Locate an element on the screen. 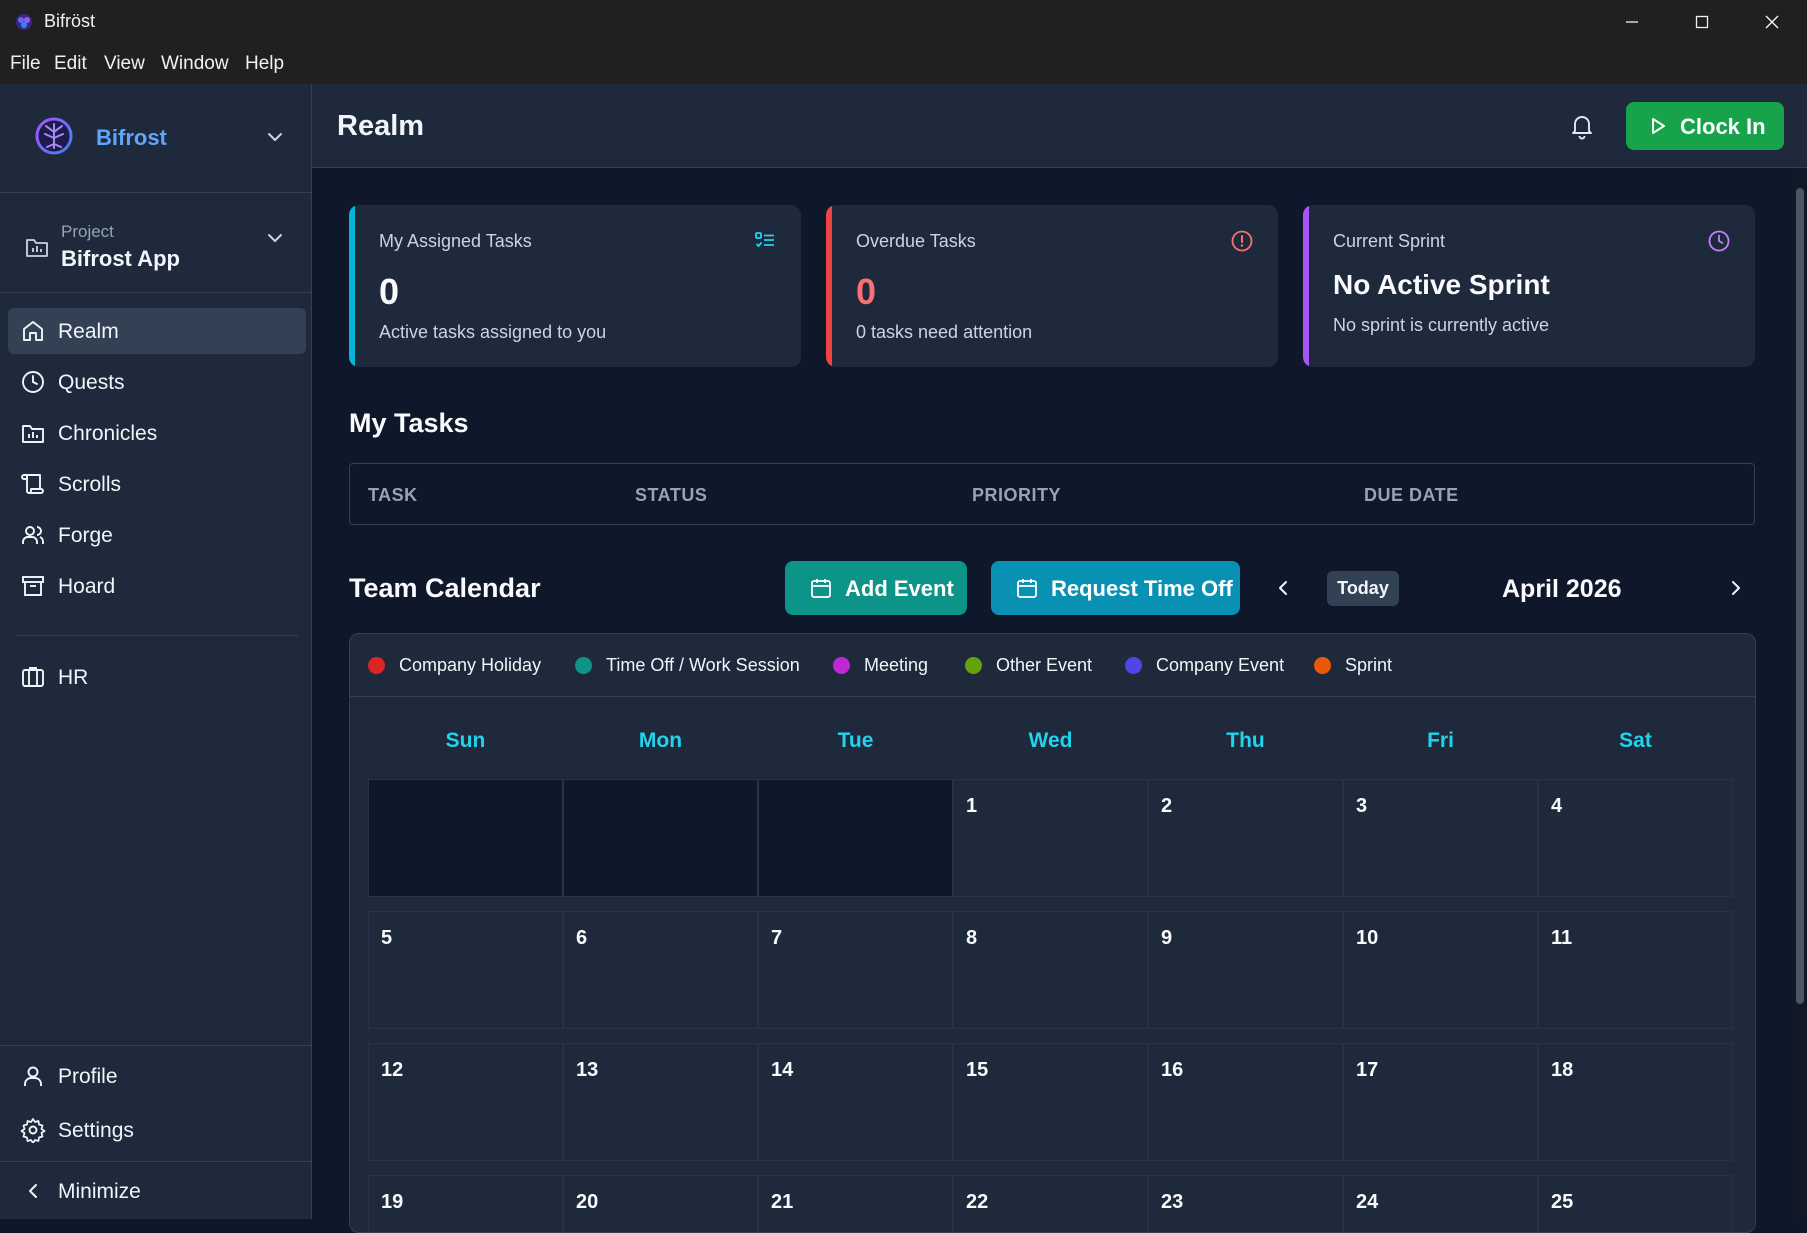 The width and height of the screenshot is (1807, 1233). chevron-left-icon is located at coordinates (1283, 588).